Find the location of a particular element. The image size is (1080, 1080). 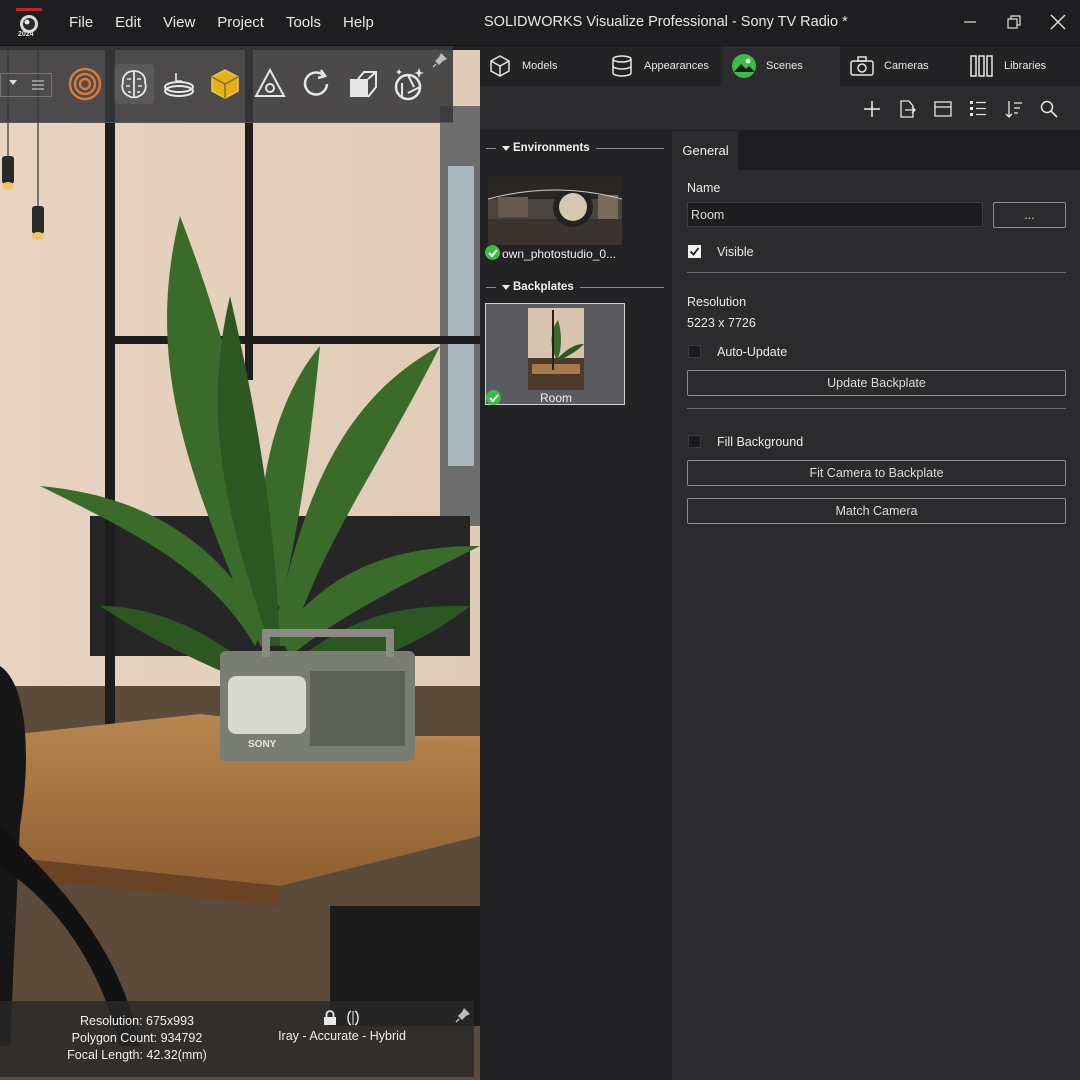

rotate-icon is located at coordinates (316, 82).